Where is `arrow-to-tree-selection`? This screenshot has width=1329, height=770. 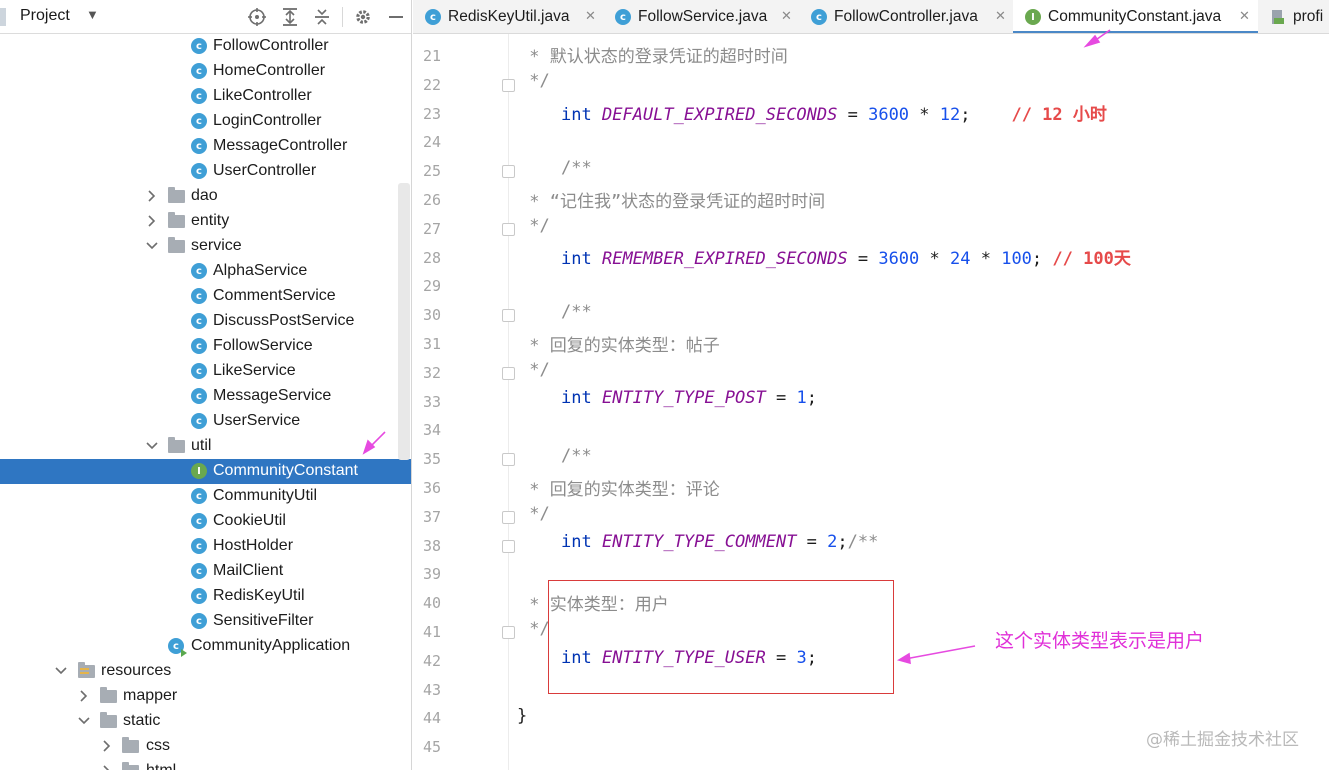 arrow-to-tree-selection is located at coordinates (374, 443).